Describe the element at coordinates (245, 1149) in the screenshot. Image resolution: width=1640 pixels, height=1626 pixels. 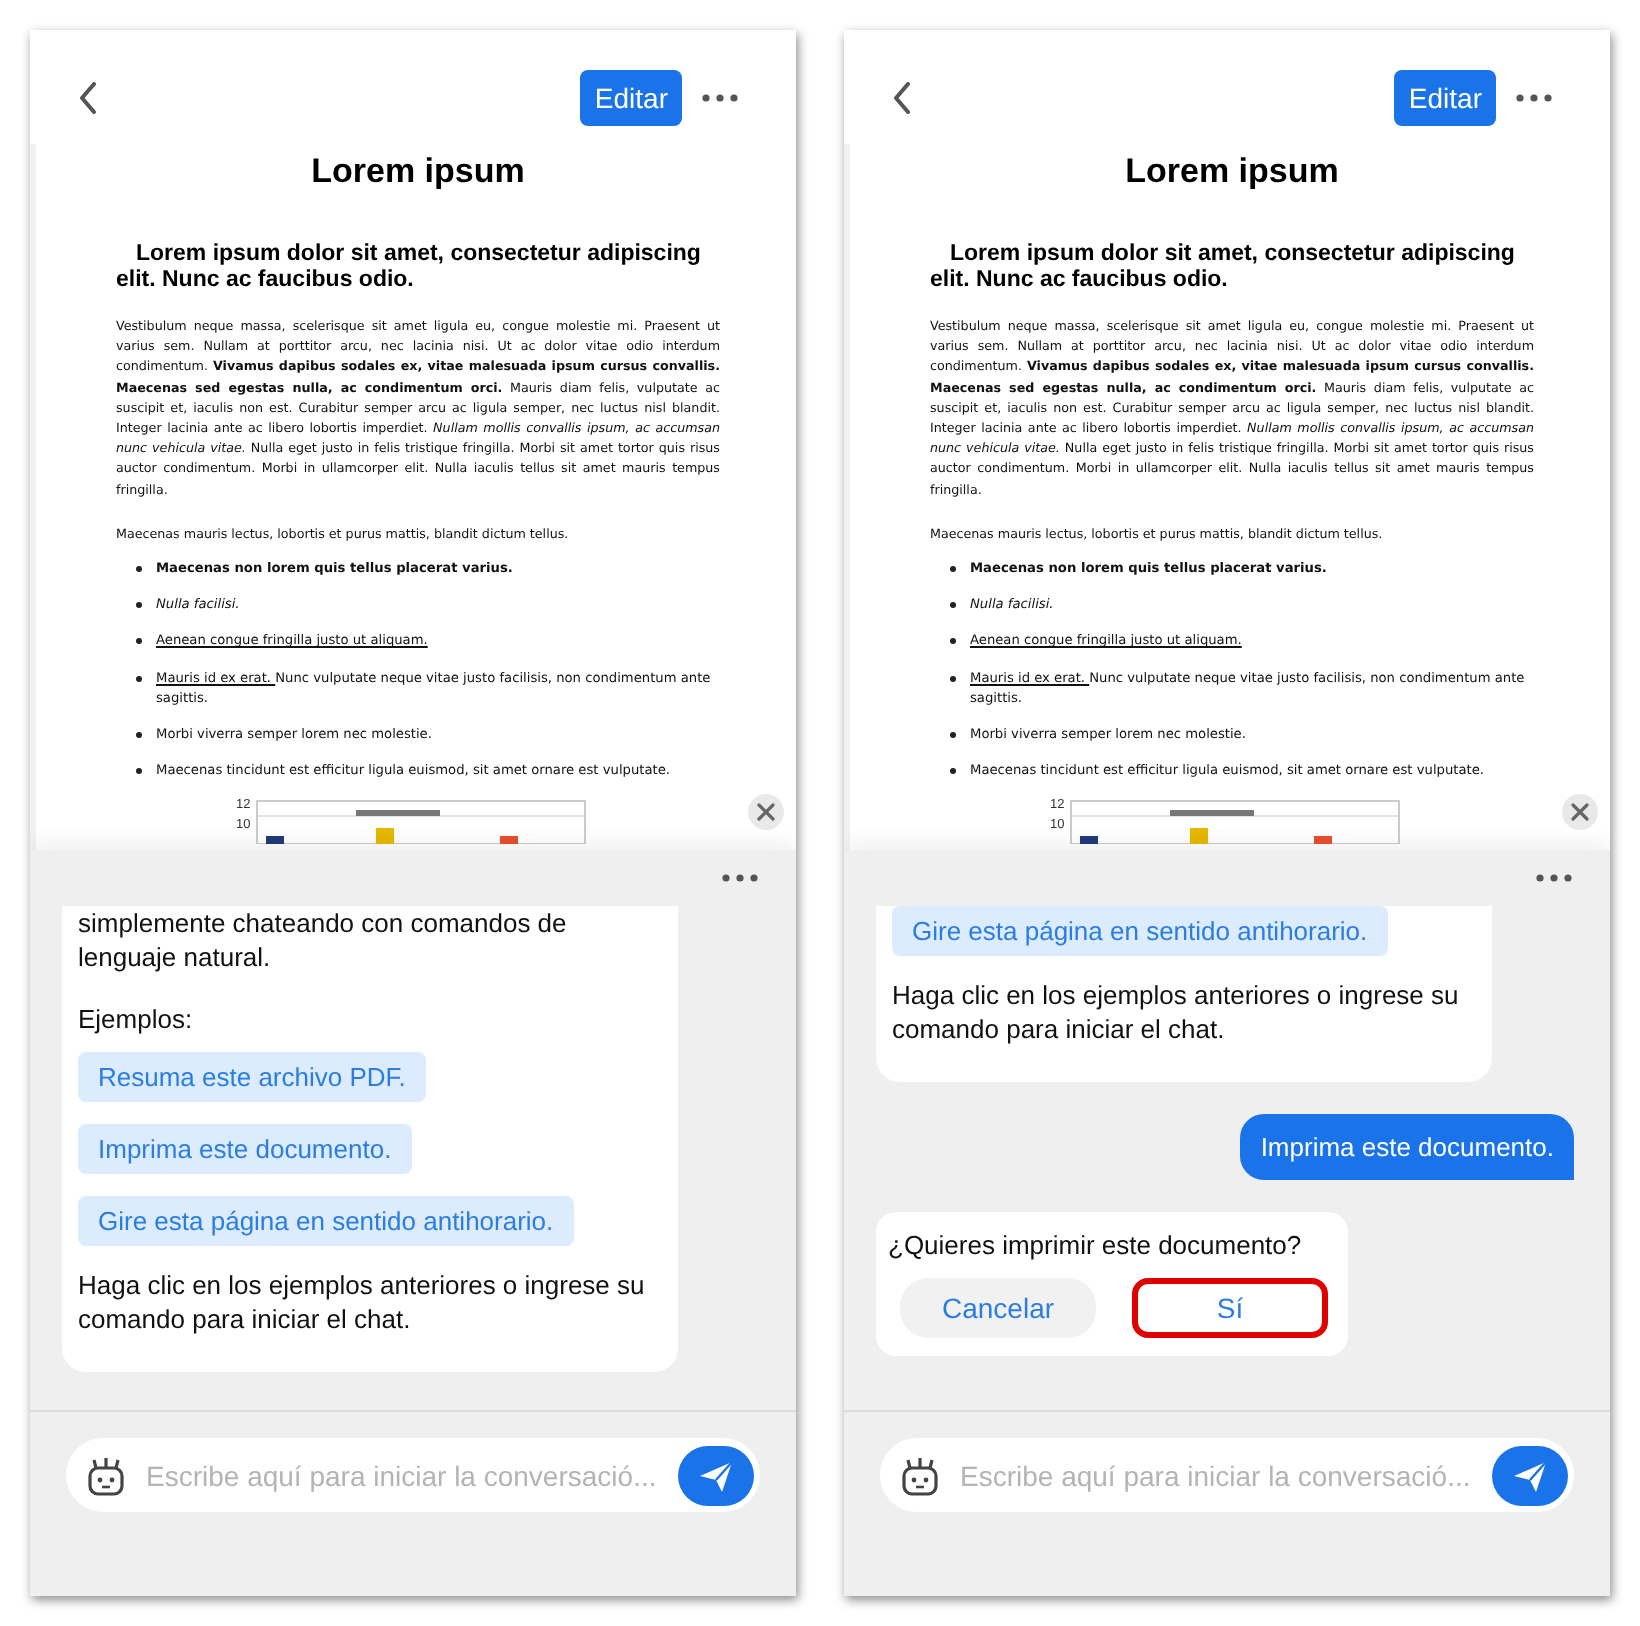
I see `example-chip: Imprima este documento.` at that location.